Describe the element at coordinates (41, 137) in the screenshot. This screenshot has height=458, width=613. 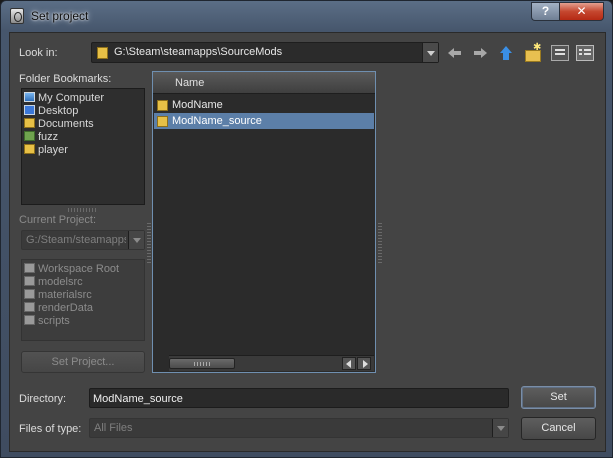
I see `bookmark-item: fuzz` at that location.